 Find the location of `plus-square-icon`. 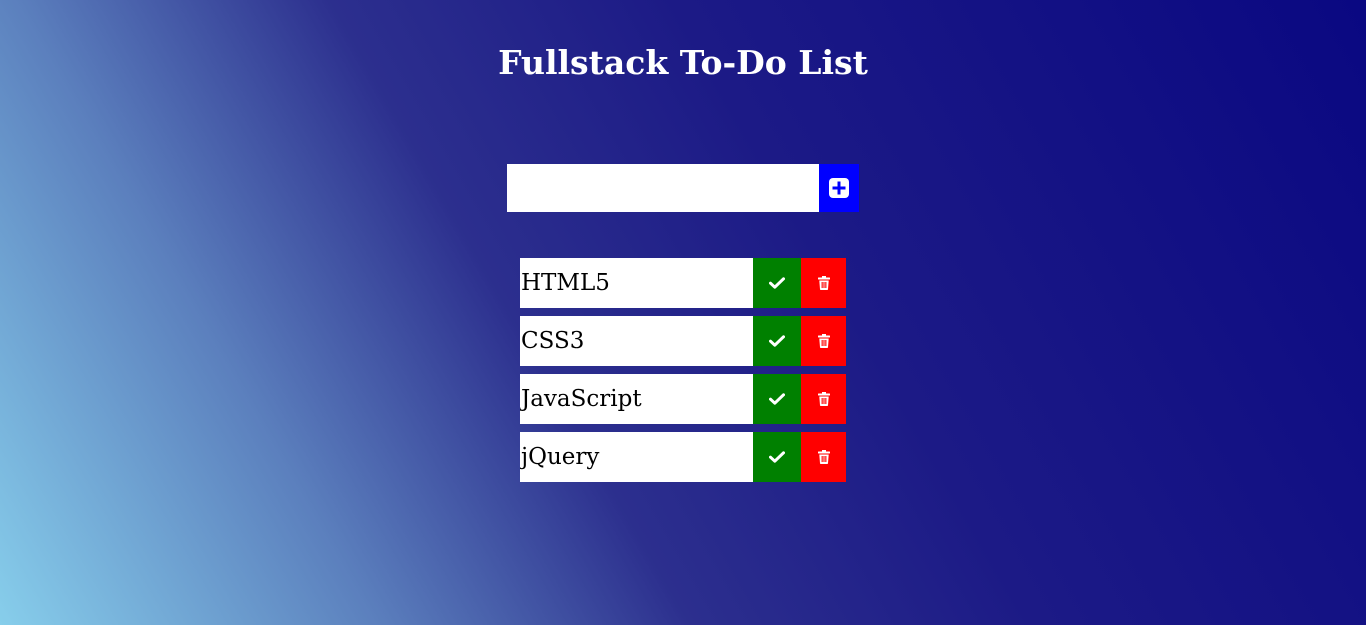

plus-square-icon is located at coordinates (839, 188).